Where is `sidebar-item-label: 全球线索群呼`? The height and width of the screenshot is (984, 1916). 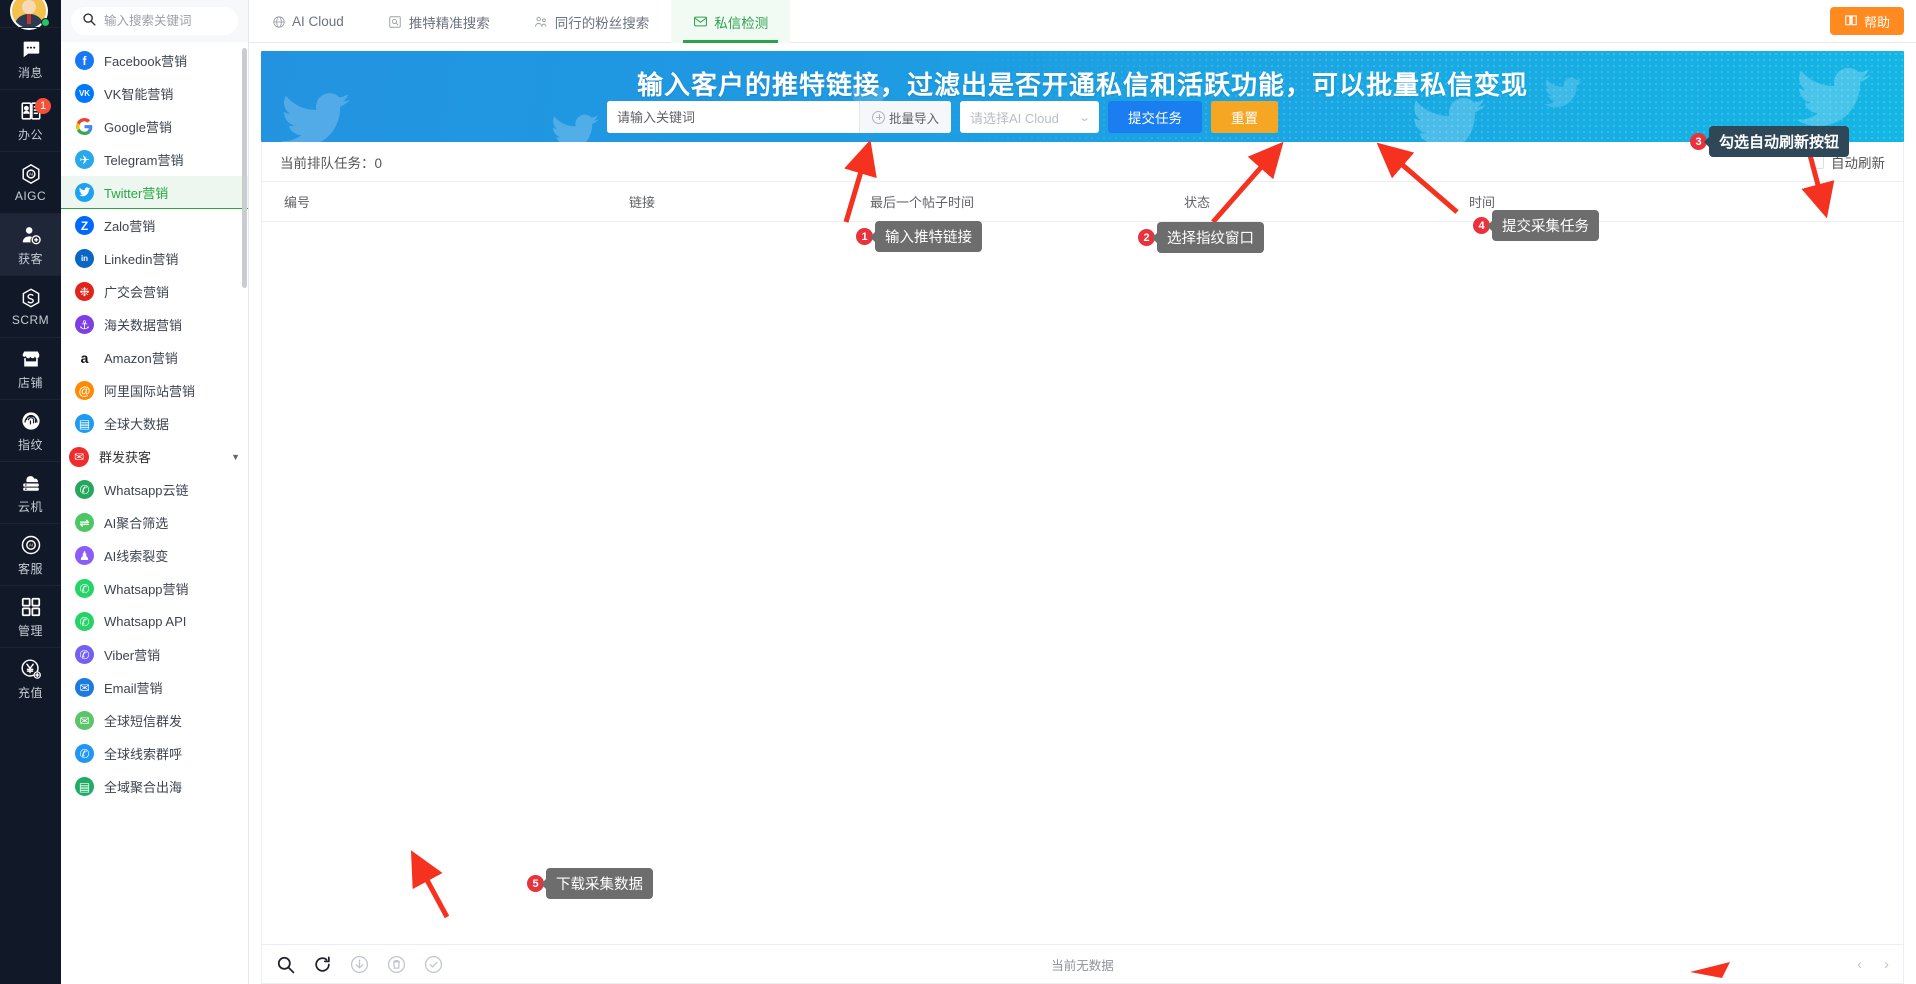 sidebar-item-label: 全球线索群呼 is located at coordinates (143, 754).